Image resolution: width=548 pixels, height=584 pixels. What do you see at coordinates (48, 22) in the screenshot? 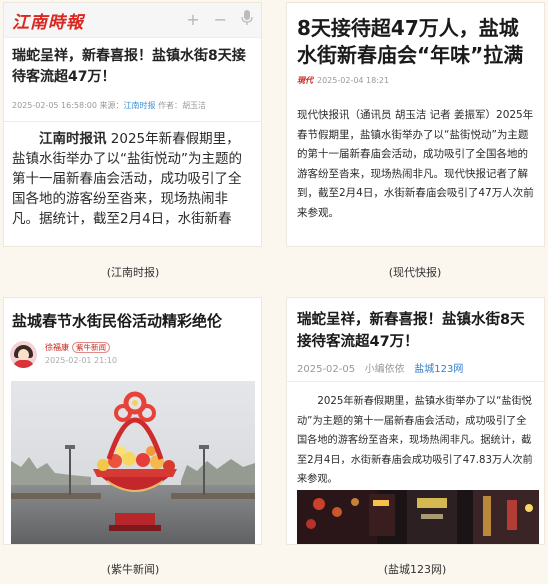
I see `jiangnan-times-logo: 江南時報` at bounding box center [48, 22].